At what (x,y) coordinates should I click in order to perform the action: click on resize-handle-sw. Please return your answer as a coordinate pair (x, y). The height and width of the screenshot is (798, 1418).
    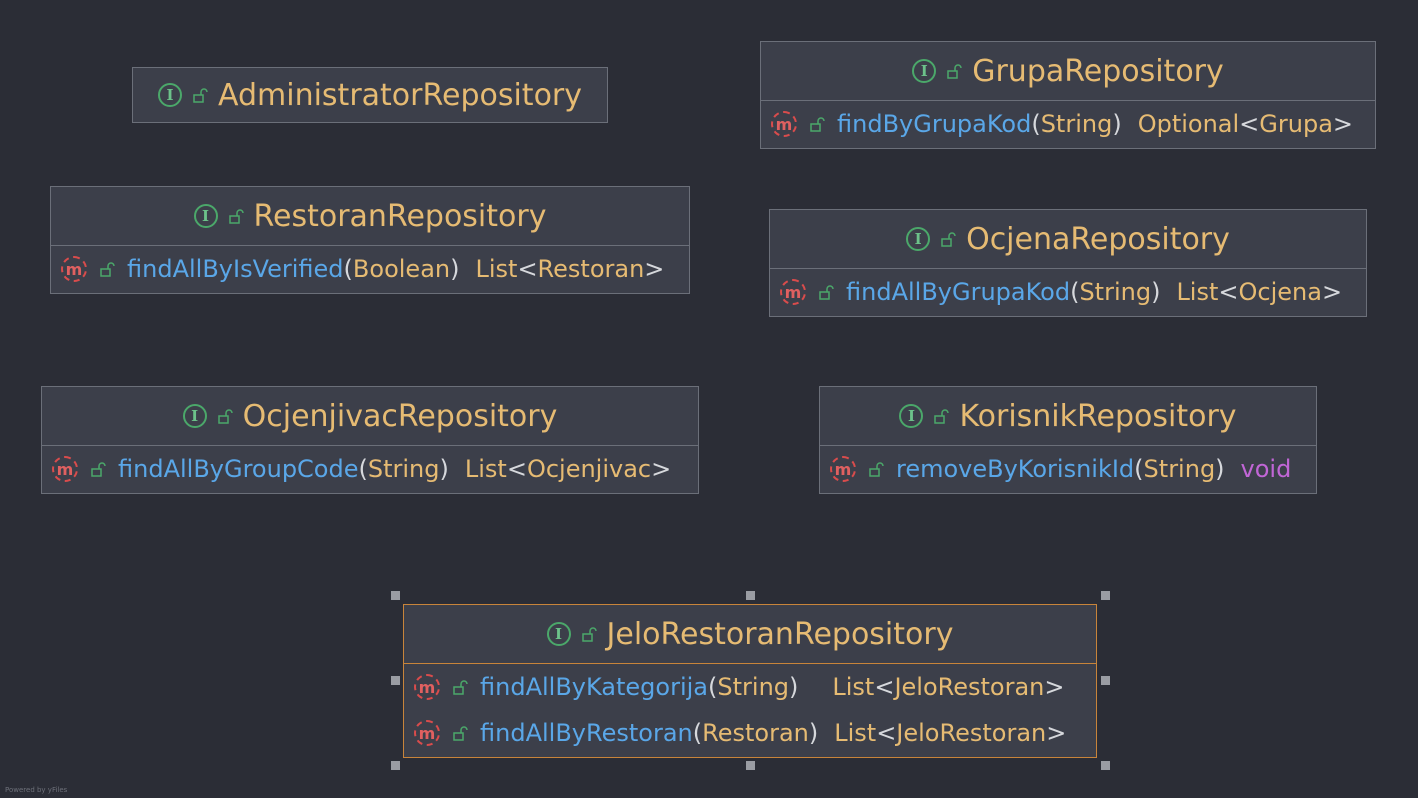
    Looking at the image, I should click on (395, 765).